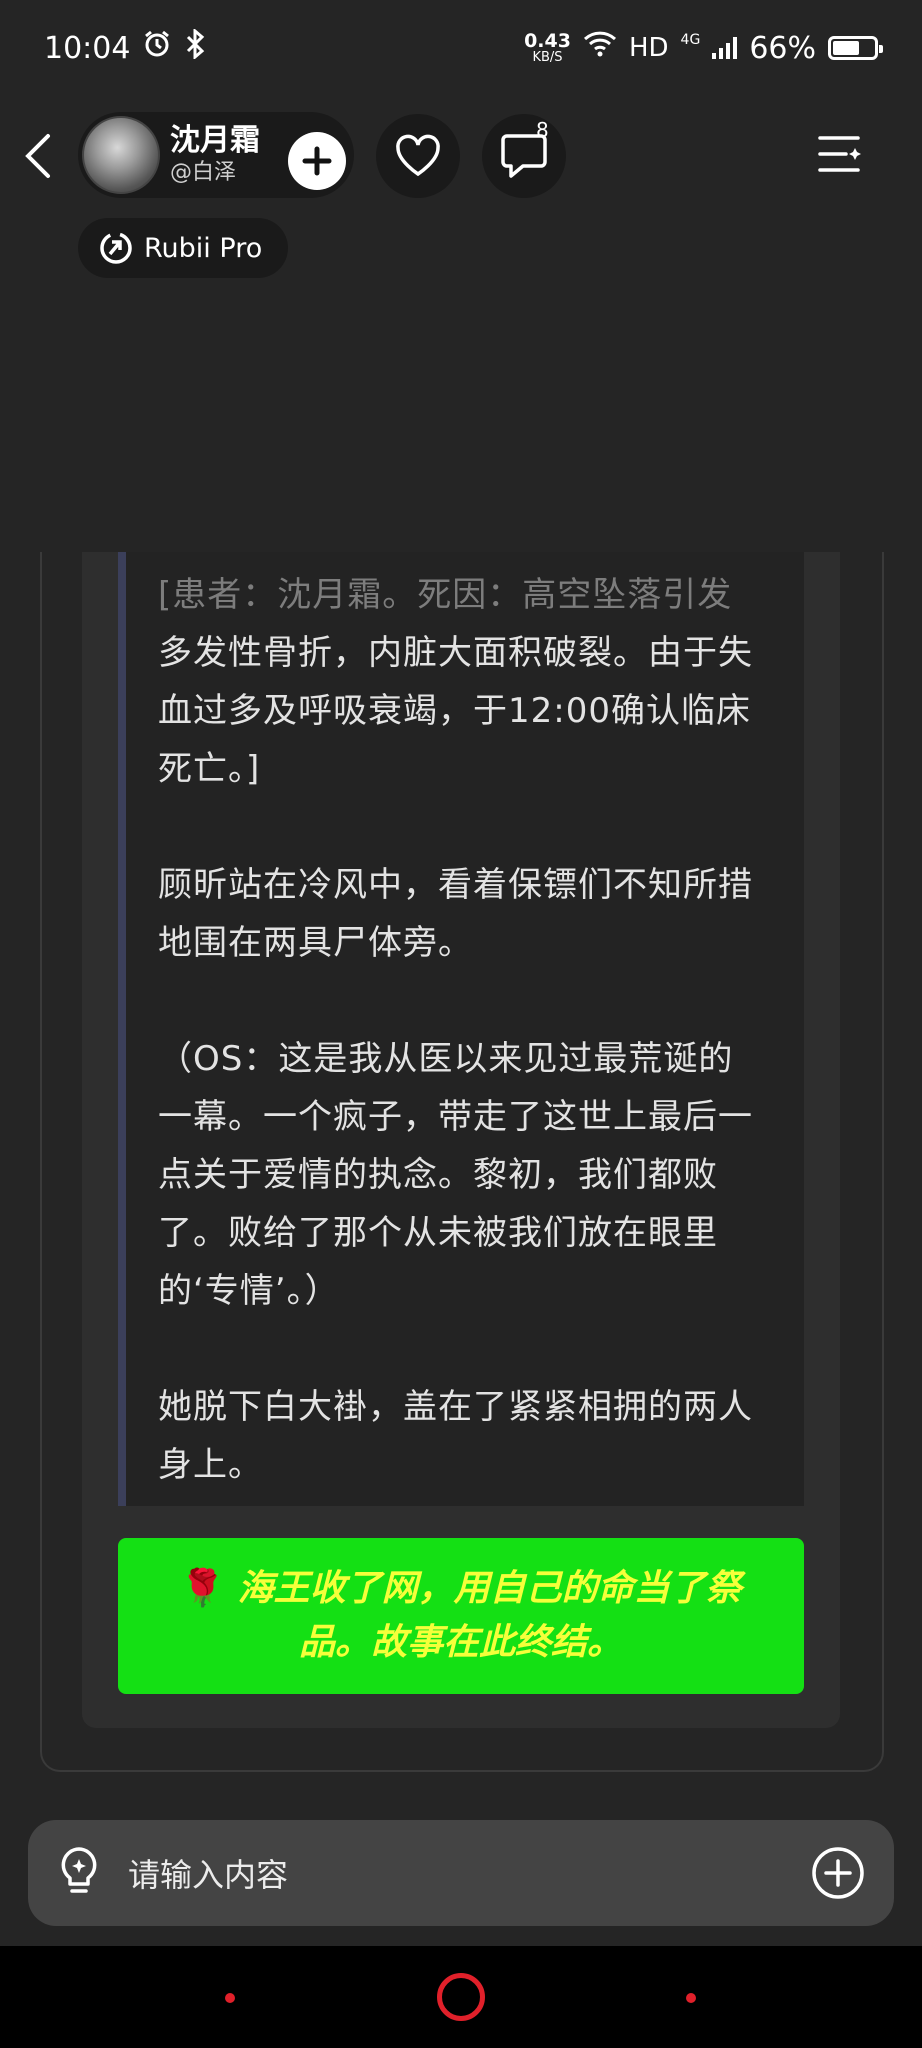  I want to click on avatar, so click(121, 155).